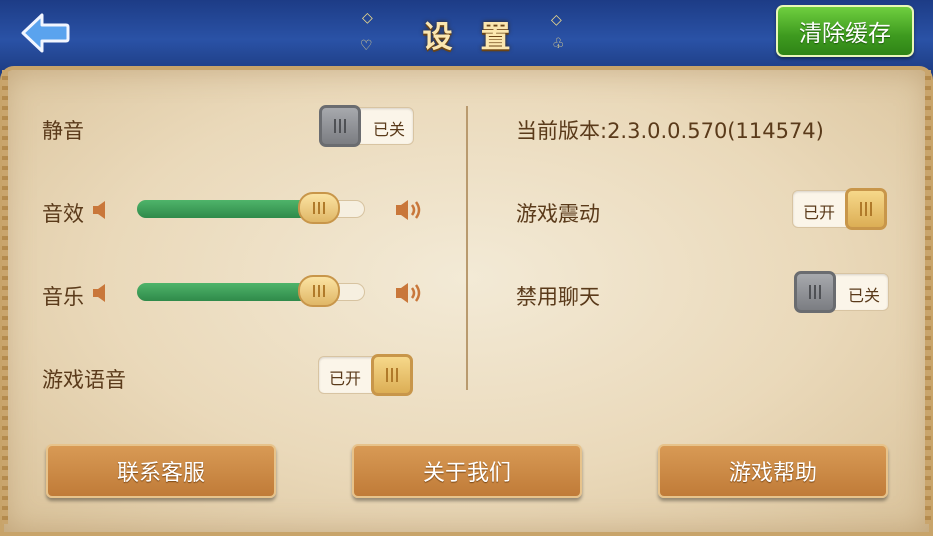 Image resolution: width=933 pixels, height=536 pixels. What do you see at coordinates (467, 471) in the screenshot?
I see `about-us-button: 关于我们` at bounding box center [467, 471].